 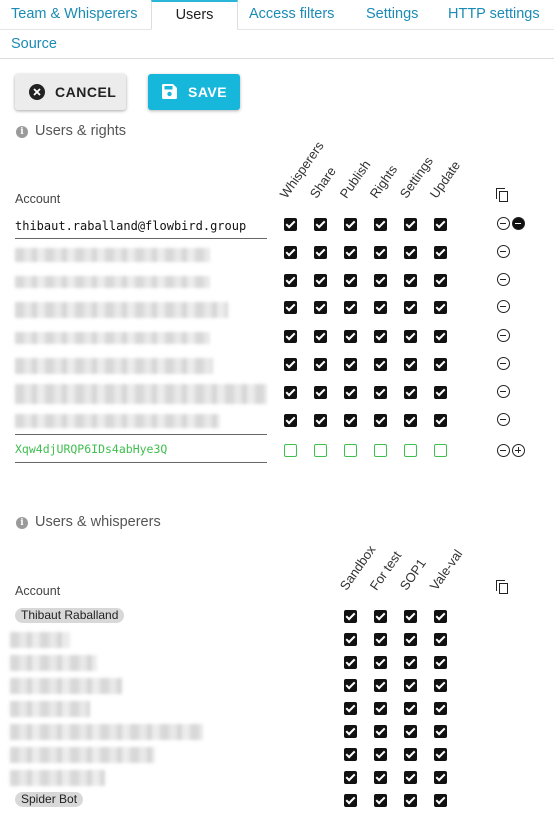 What do you see at coordinates (494, 14) in the screenshot?
I see `tab-http-settings: HTTP settings` at bounding box center [494, 14].